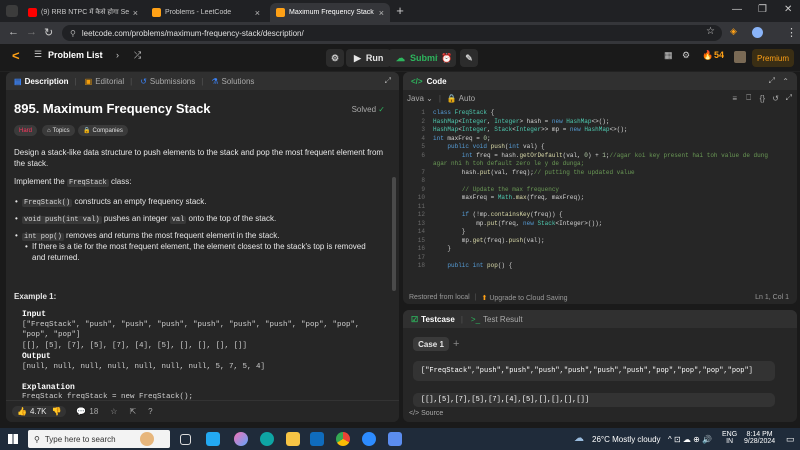 This screenshot has width=800, height=450. Describe the element at coordinates (41, 81) in the screenshot. I see `tab-description: ▤ Description` at that location.